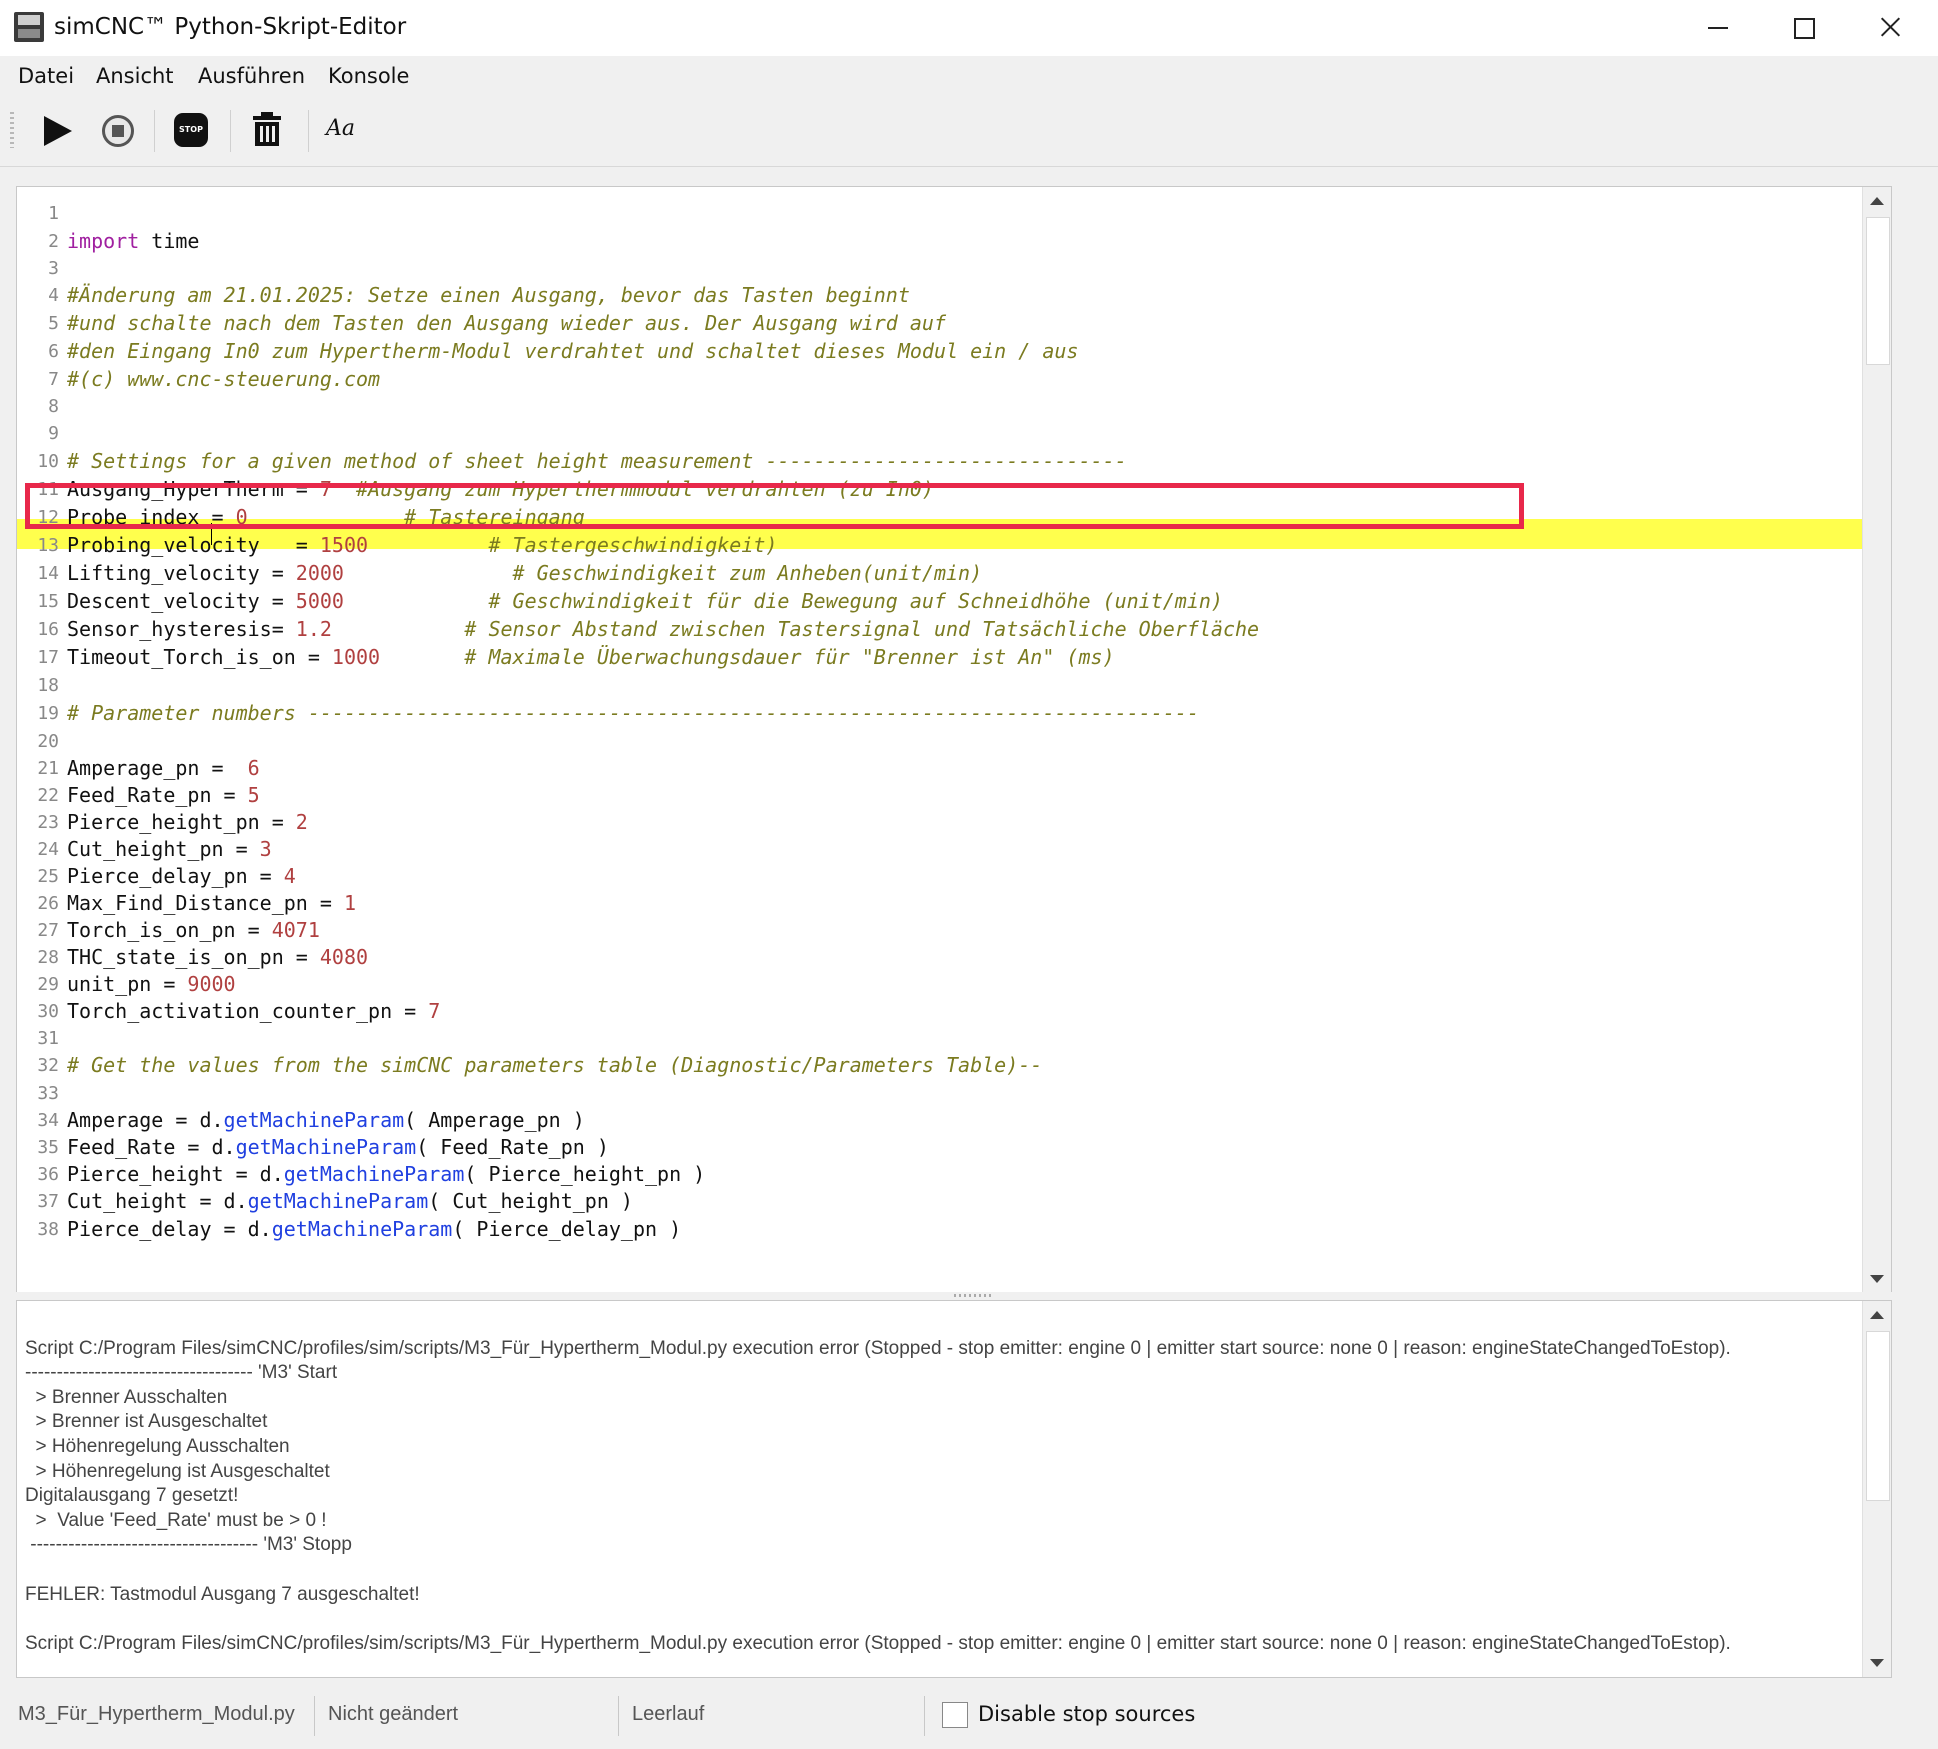 The image size is (1938, 1749). What do you see at coordinates (48, 657) in the screenshot?
I see `line-number: 17` at bounding box center [48, 657].